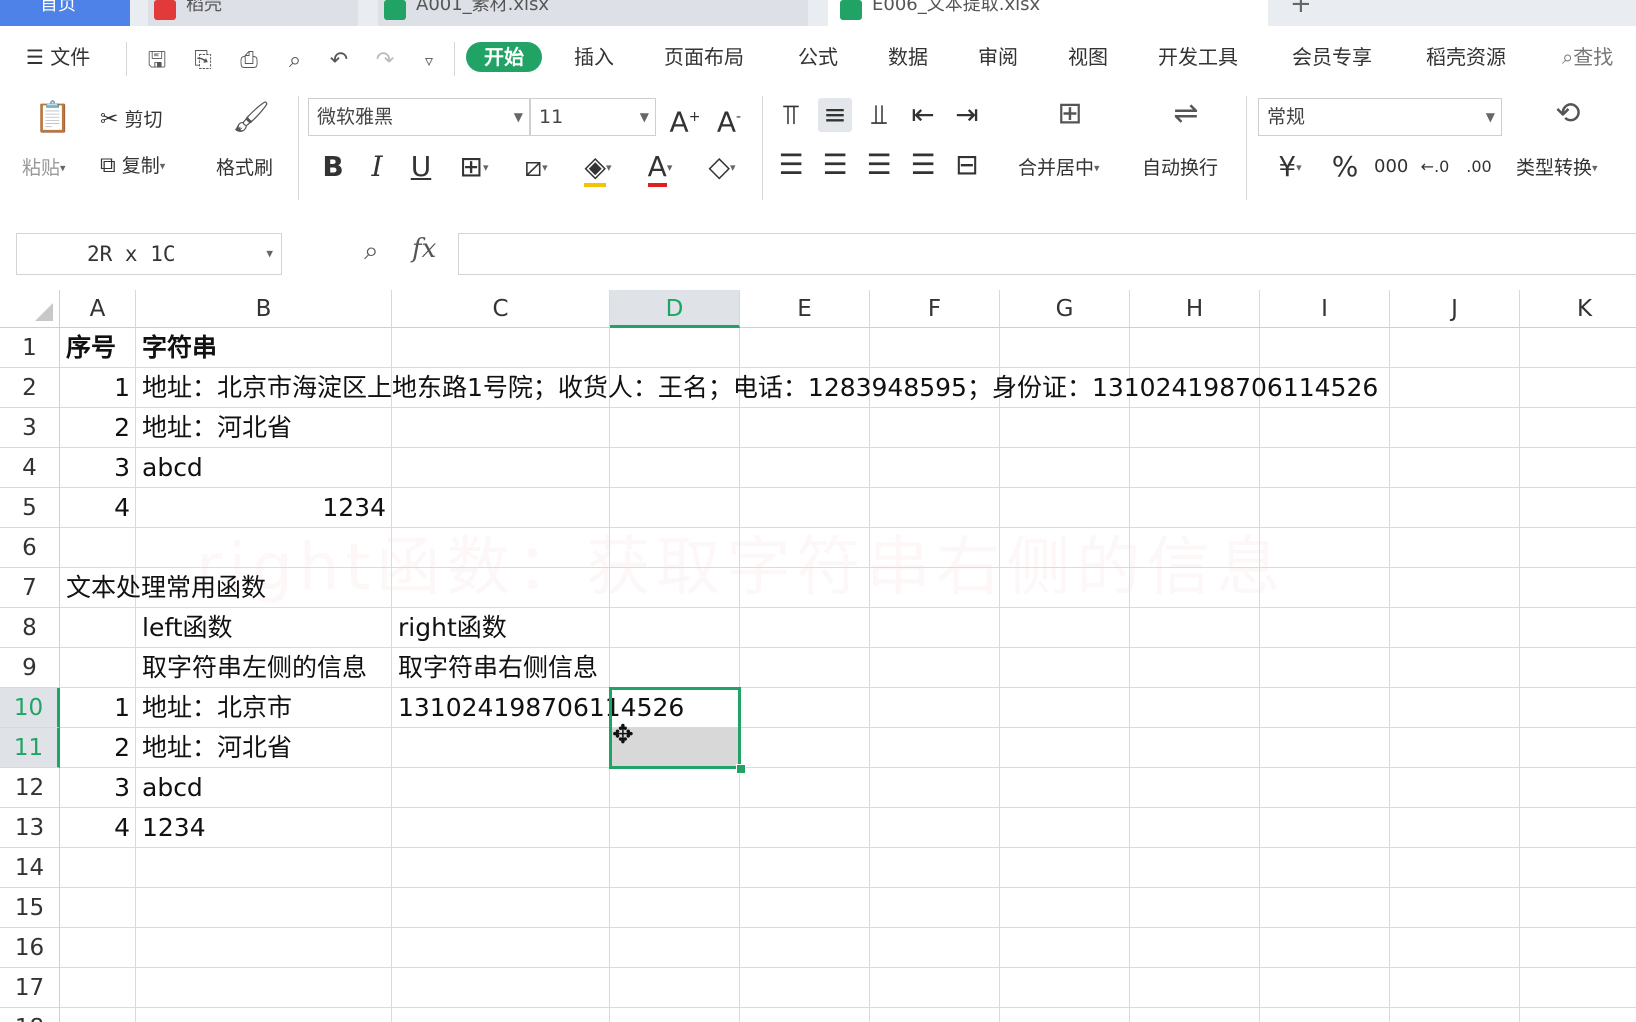 The width and height of the screenshot is (1636, 1022). What do you see at coordinates (157, 61) in the screenshot?
I see `save-icon: 🖫` at bounding box center [157, 61].